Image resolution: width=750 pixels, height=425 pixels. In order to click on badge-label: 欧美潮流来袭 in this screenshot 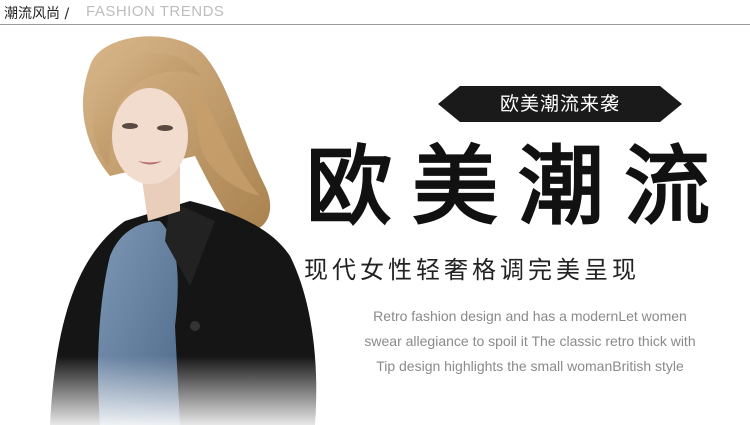, I will do `click(559, 104)`.